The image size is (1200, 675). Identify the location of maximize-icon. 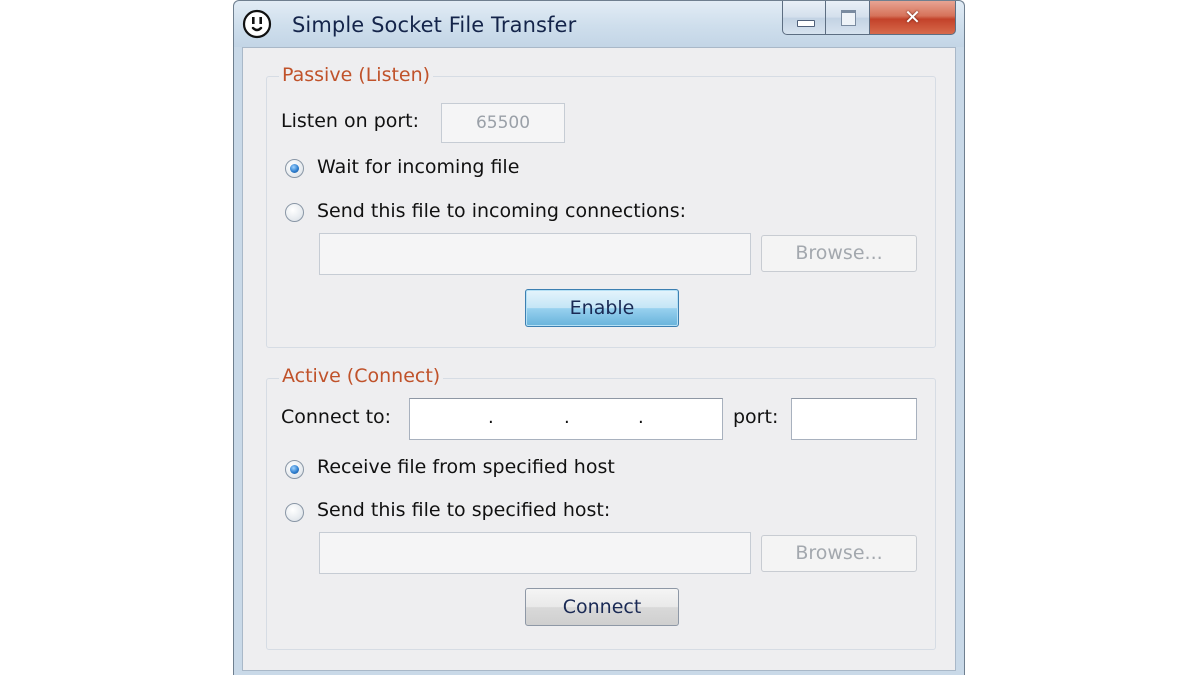
(848, 18).